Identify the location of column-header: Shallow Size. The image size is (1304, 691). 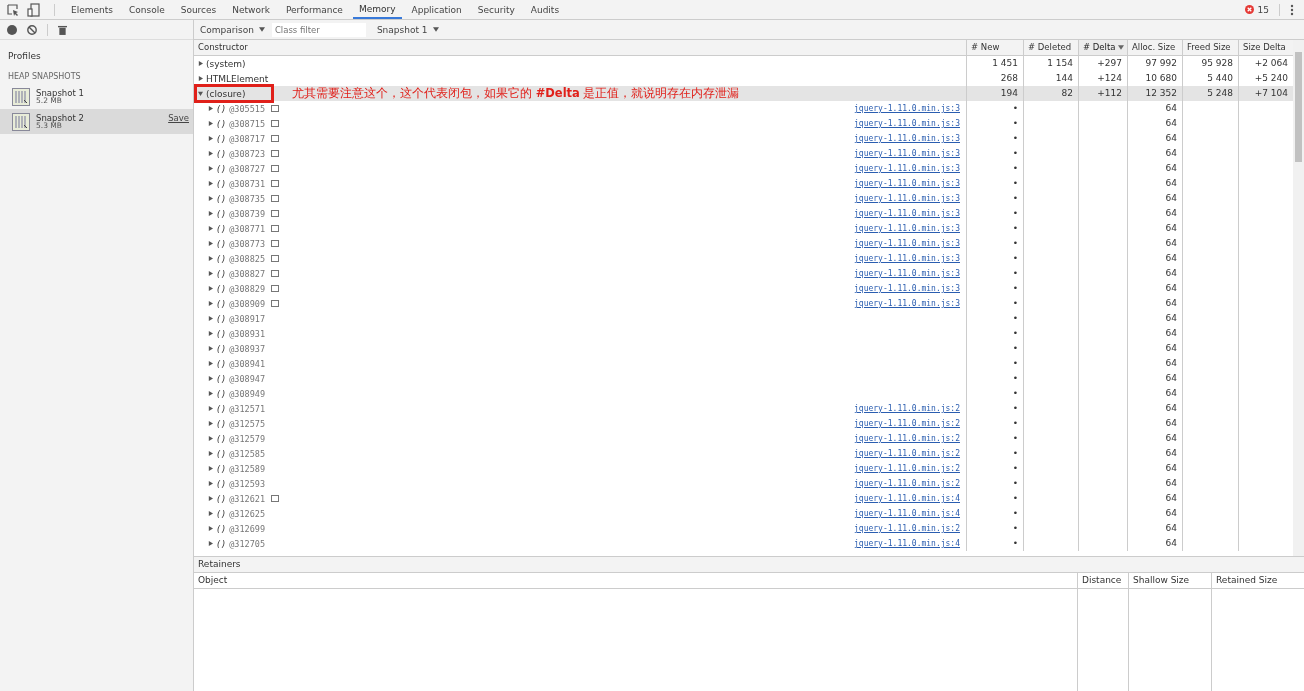
(1169, 580).